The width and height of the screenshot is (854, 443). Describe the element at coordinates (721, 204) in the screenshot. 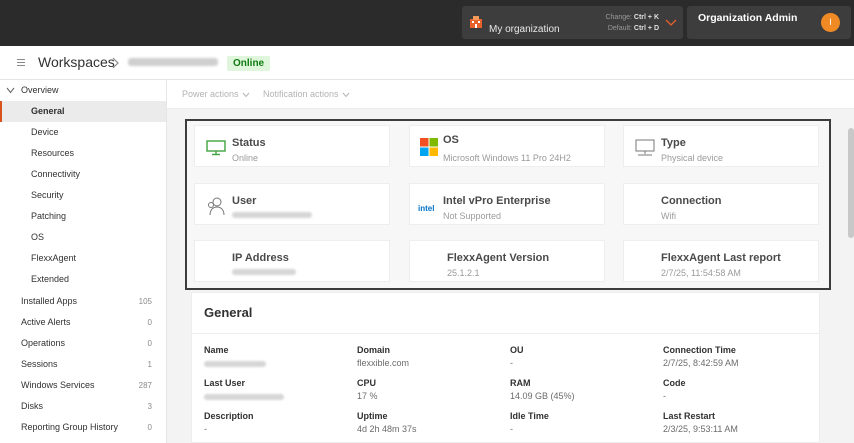

I see `connection-card: Connection Wifi` at that location.